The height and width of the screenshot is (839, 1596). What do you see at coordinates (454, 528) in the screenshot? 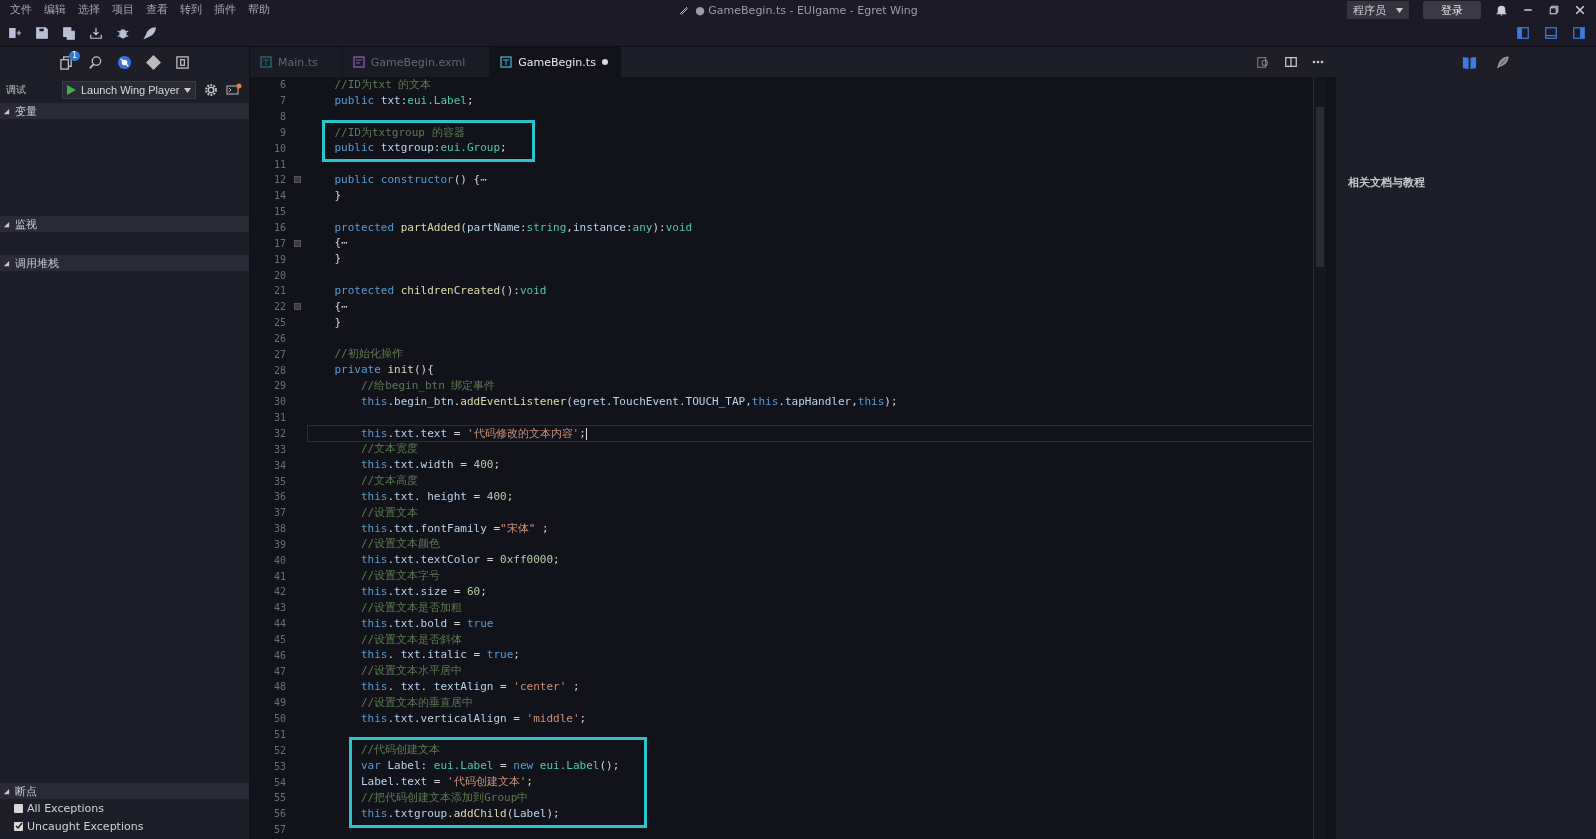
I see `code-line: this.txt.fontFamily ="宋体" ;` at bounding box center [454, 528].